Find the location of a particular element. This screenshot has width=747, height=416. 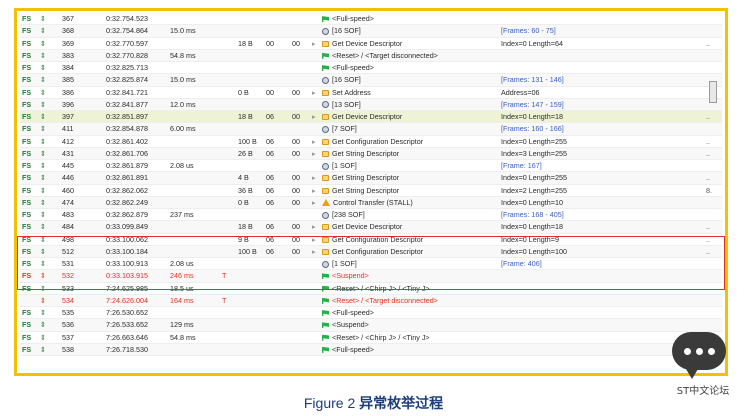

record-number: 535 is located at coordinates (68, 312).